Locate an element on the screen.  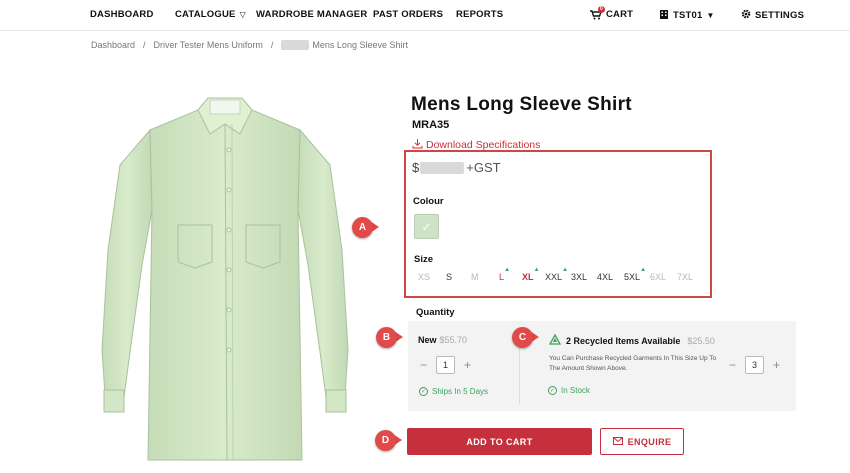
product-title: Mens Long Sleeve Shirt is located at coordinates (521, 104).